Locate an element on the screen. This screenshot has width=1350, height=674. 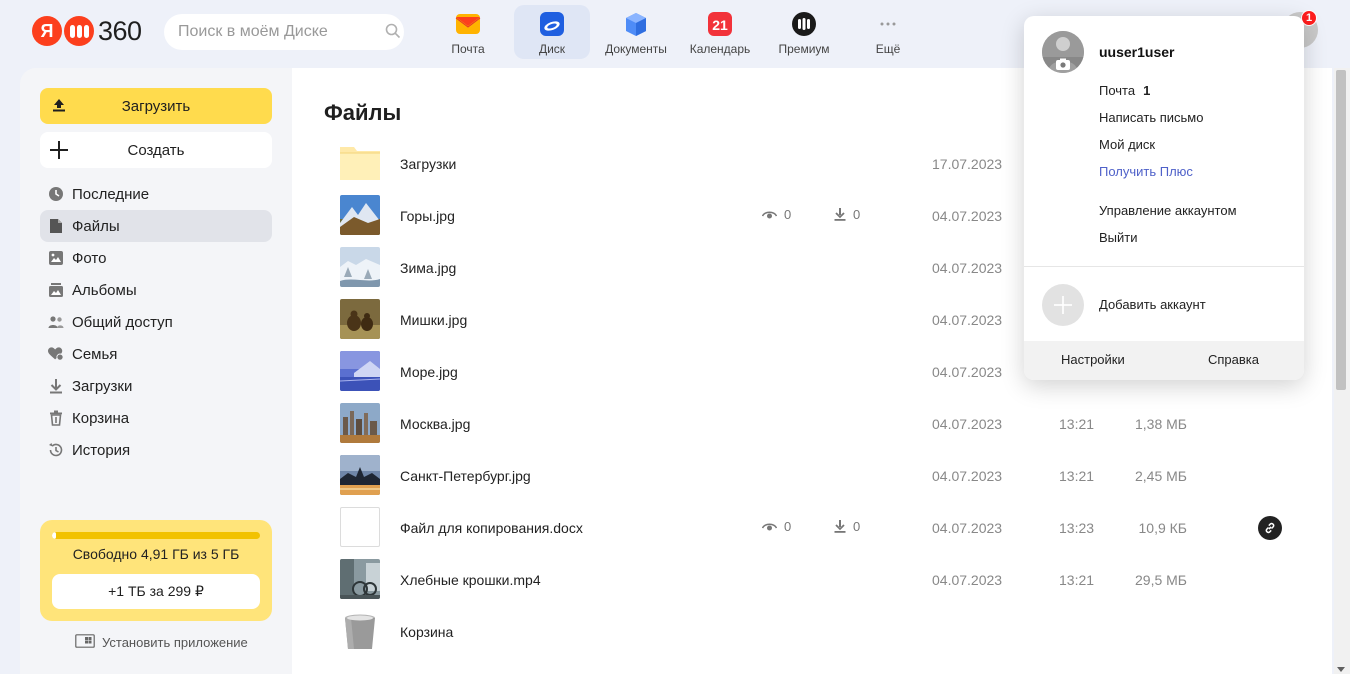
storage-text: Свободно 4,91 ГБ из 5 ГБ is located at coordinates (156, 554).